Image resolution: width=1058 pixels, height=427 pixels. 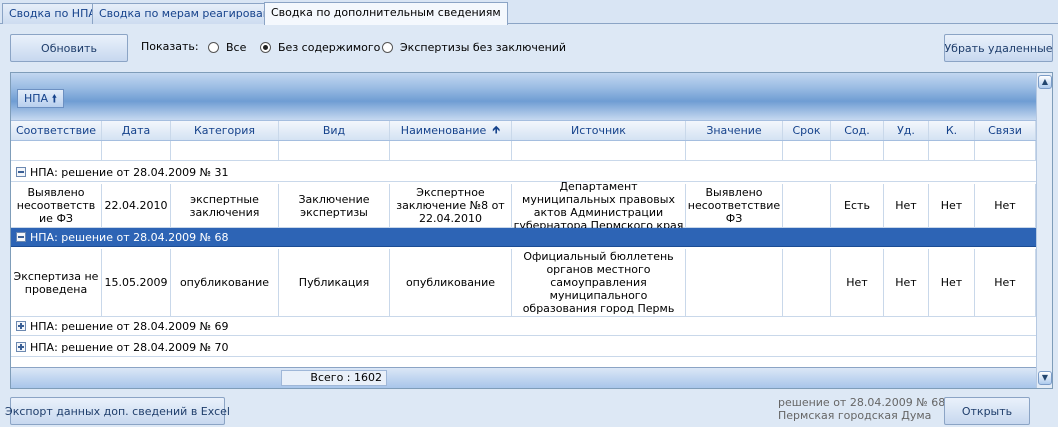 I want to click on radio-no-conclusion: Экспертизы без заключений, so click(x=474, y=47).